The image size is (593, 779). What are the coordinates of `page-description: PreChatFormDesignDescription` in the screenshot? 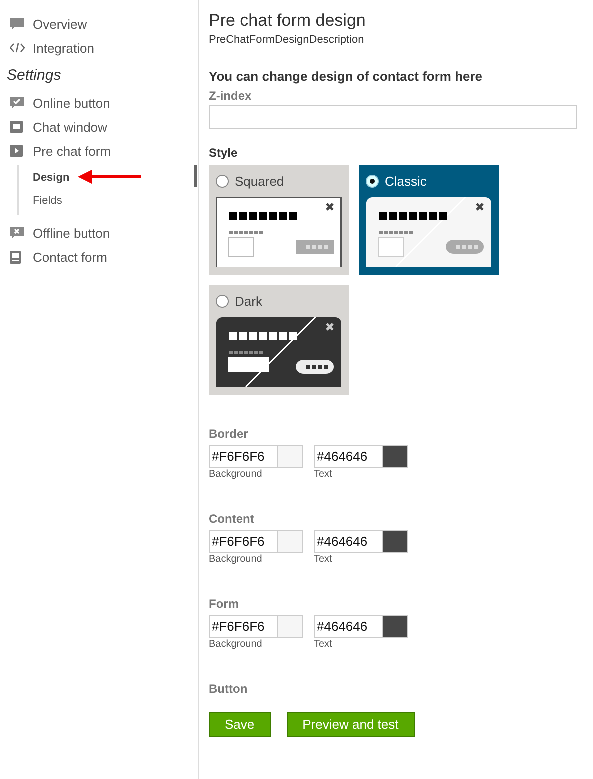 It's located at (287, 40).